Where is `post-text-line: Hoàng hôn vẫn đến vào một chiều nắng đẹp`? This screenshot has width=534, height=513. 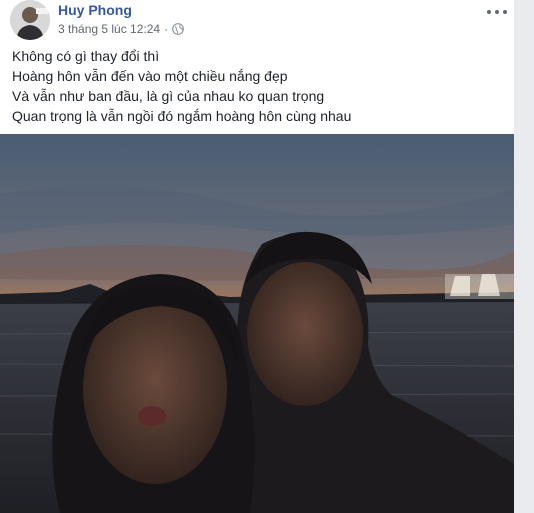 post-text-line: Hoàng hôn vẫn đến vào một chiều nắng đẹp is located at coordinates (150, 76).